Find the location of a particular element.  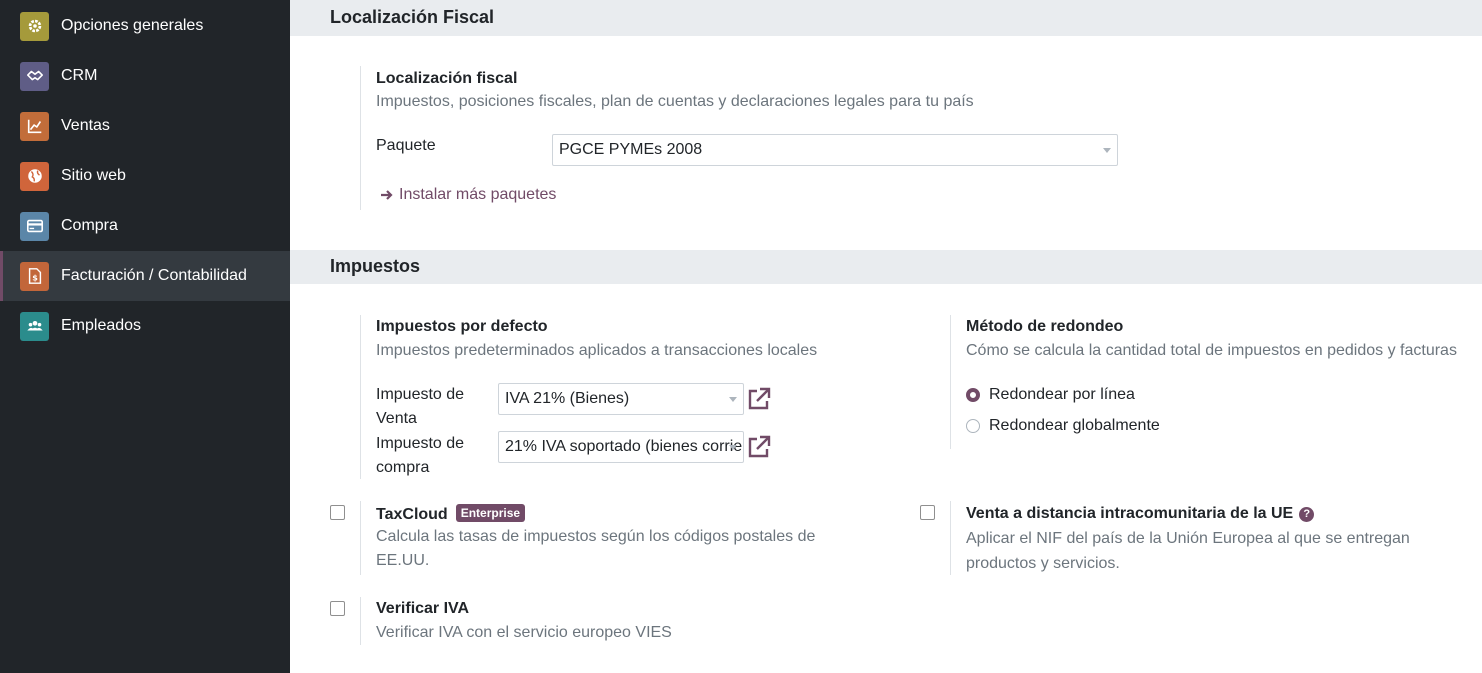

package-label: Paquete is located at coordinates (406, 145).